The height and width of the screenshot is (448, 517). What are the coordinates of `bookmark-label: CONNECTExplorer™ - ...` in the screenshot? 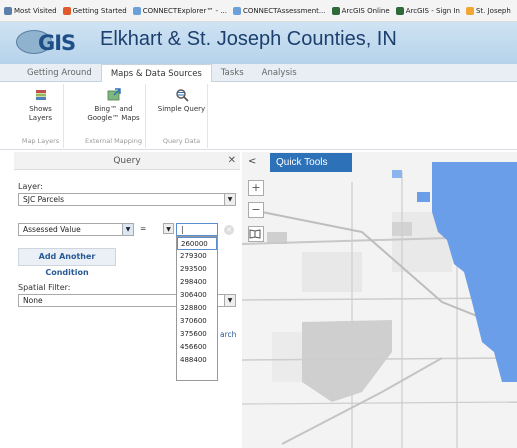 It's located at (184, 10).